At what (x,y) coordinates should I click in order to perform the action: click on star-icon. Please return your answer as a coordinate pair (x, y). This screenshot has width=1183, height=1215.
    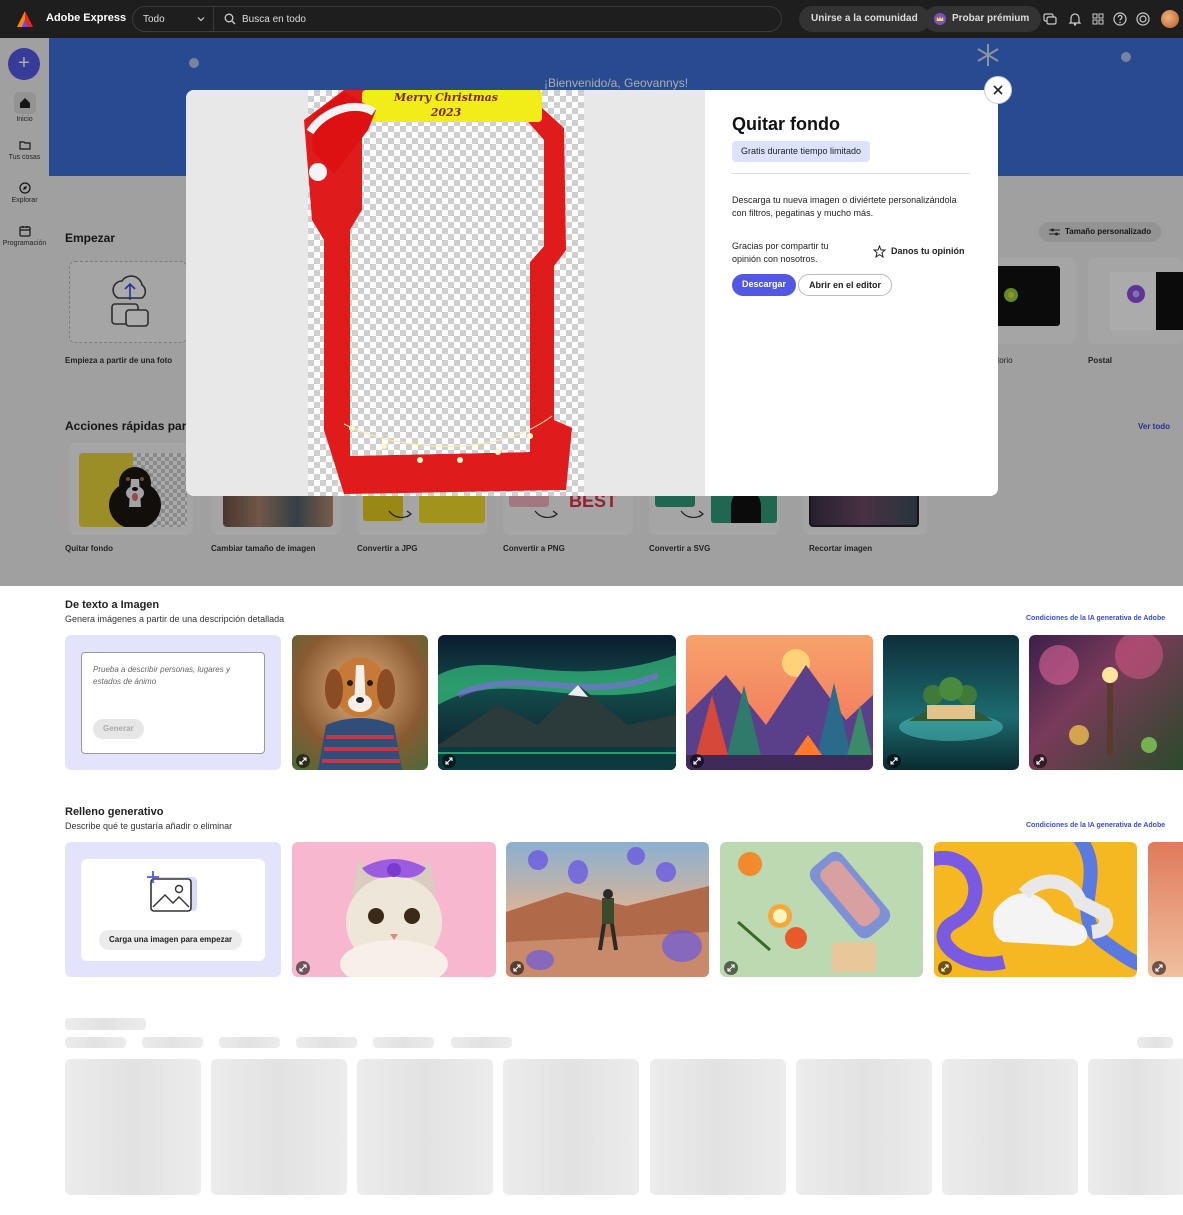
    Looking at the image, I should click on (879, 251).